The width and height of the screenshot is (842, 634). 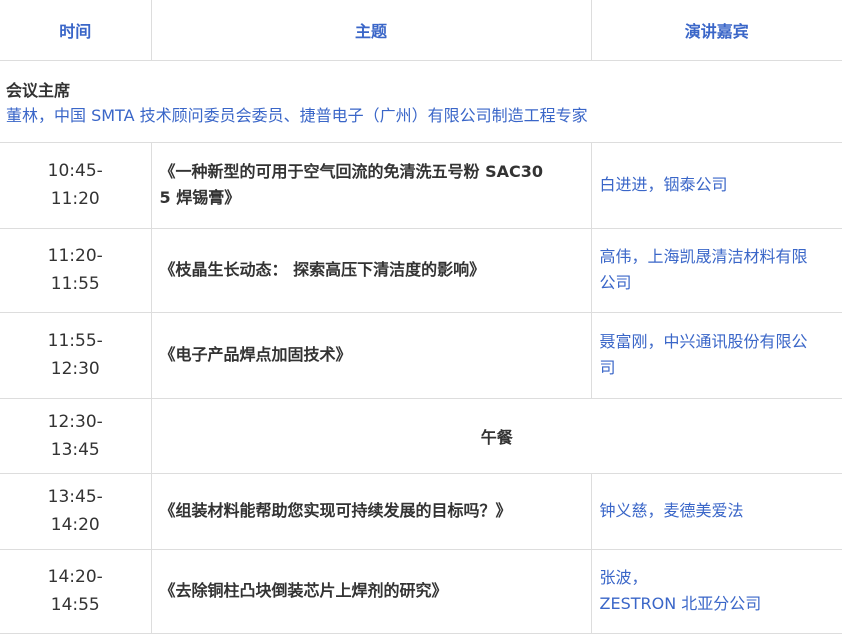 What do you see at coordinates (663, 184) in the screenshot?
I see `speaker-line: 白进进，铟泰公司` at bounding box center [663, 184].